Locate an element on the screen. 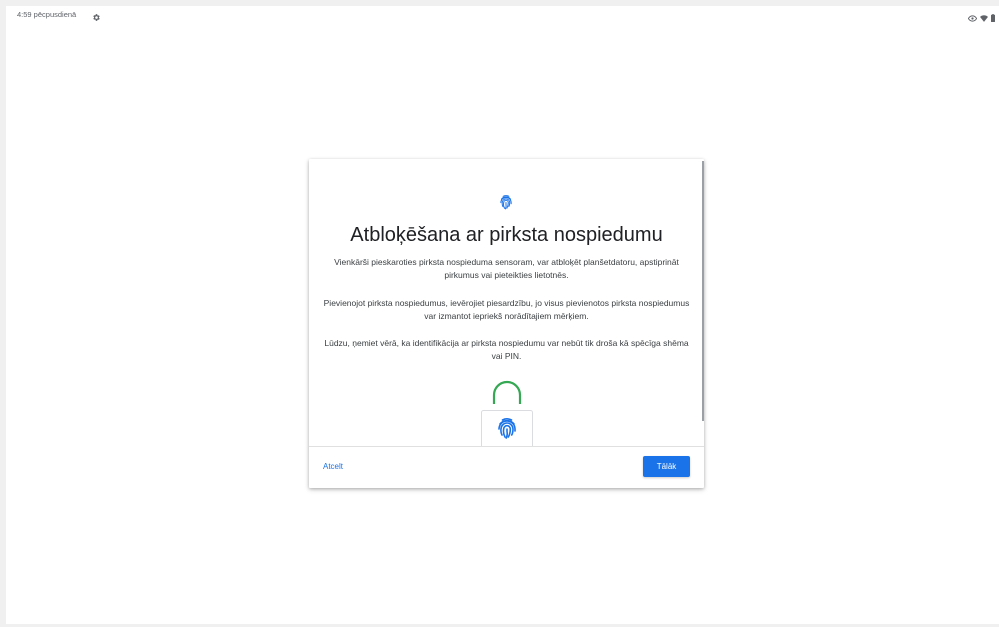 This screenshot has height=627, width=999. wifi-icon is located at coordinates (984, 18).